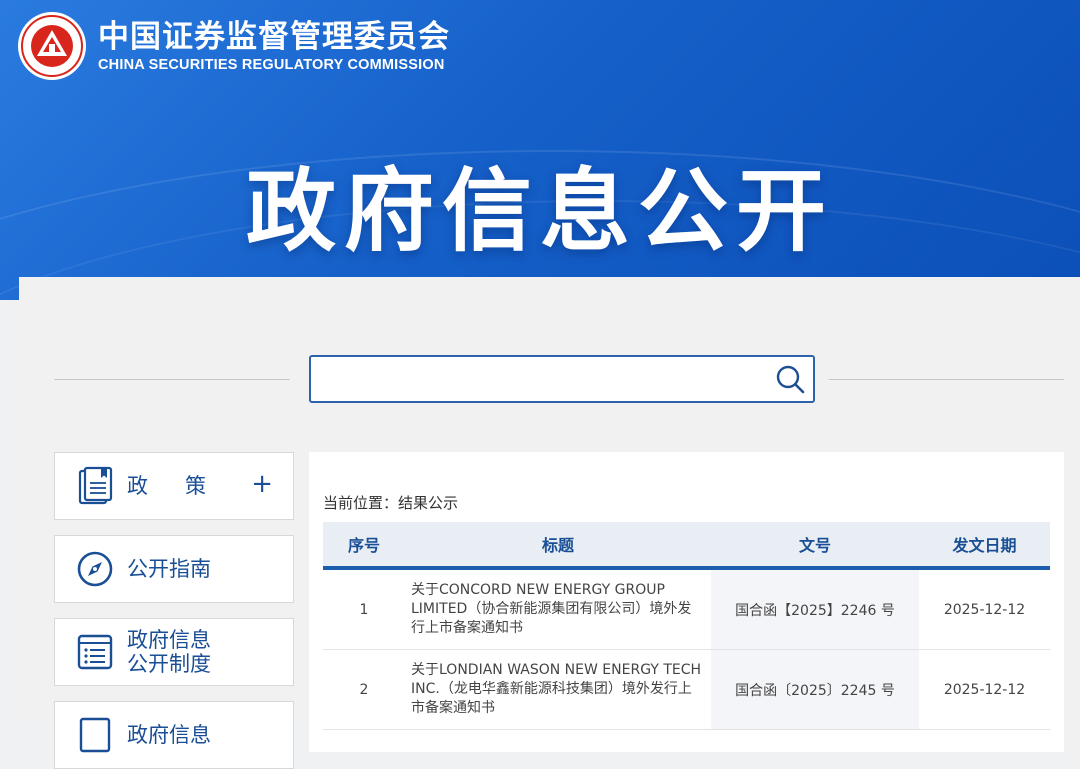  Describe the element at coordinates (95, 652) in the screenshot. I see `list-document-icon` at that location.